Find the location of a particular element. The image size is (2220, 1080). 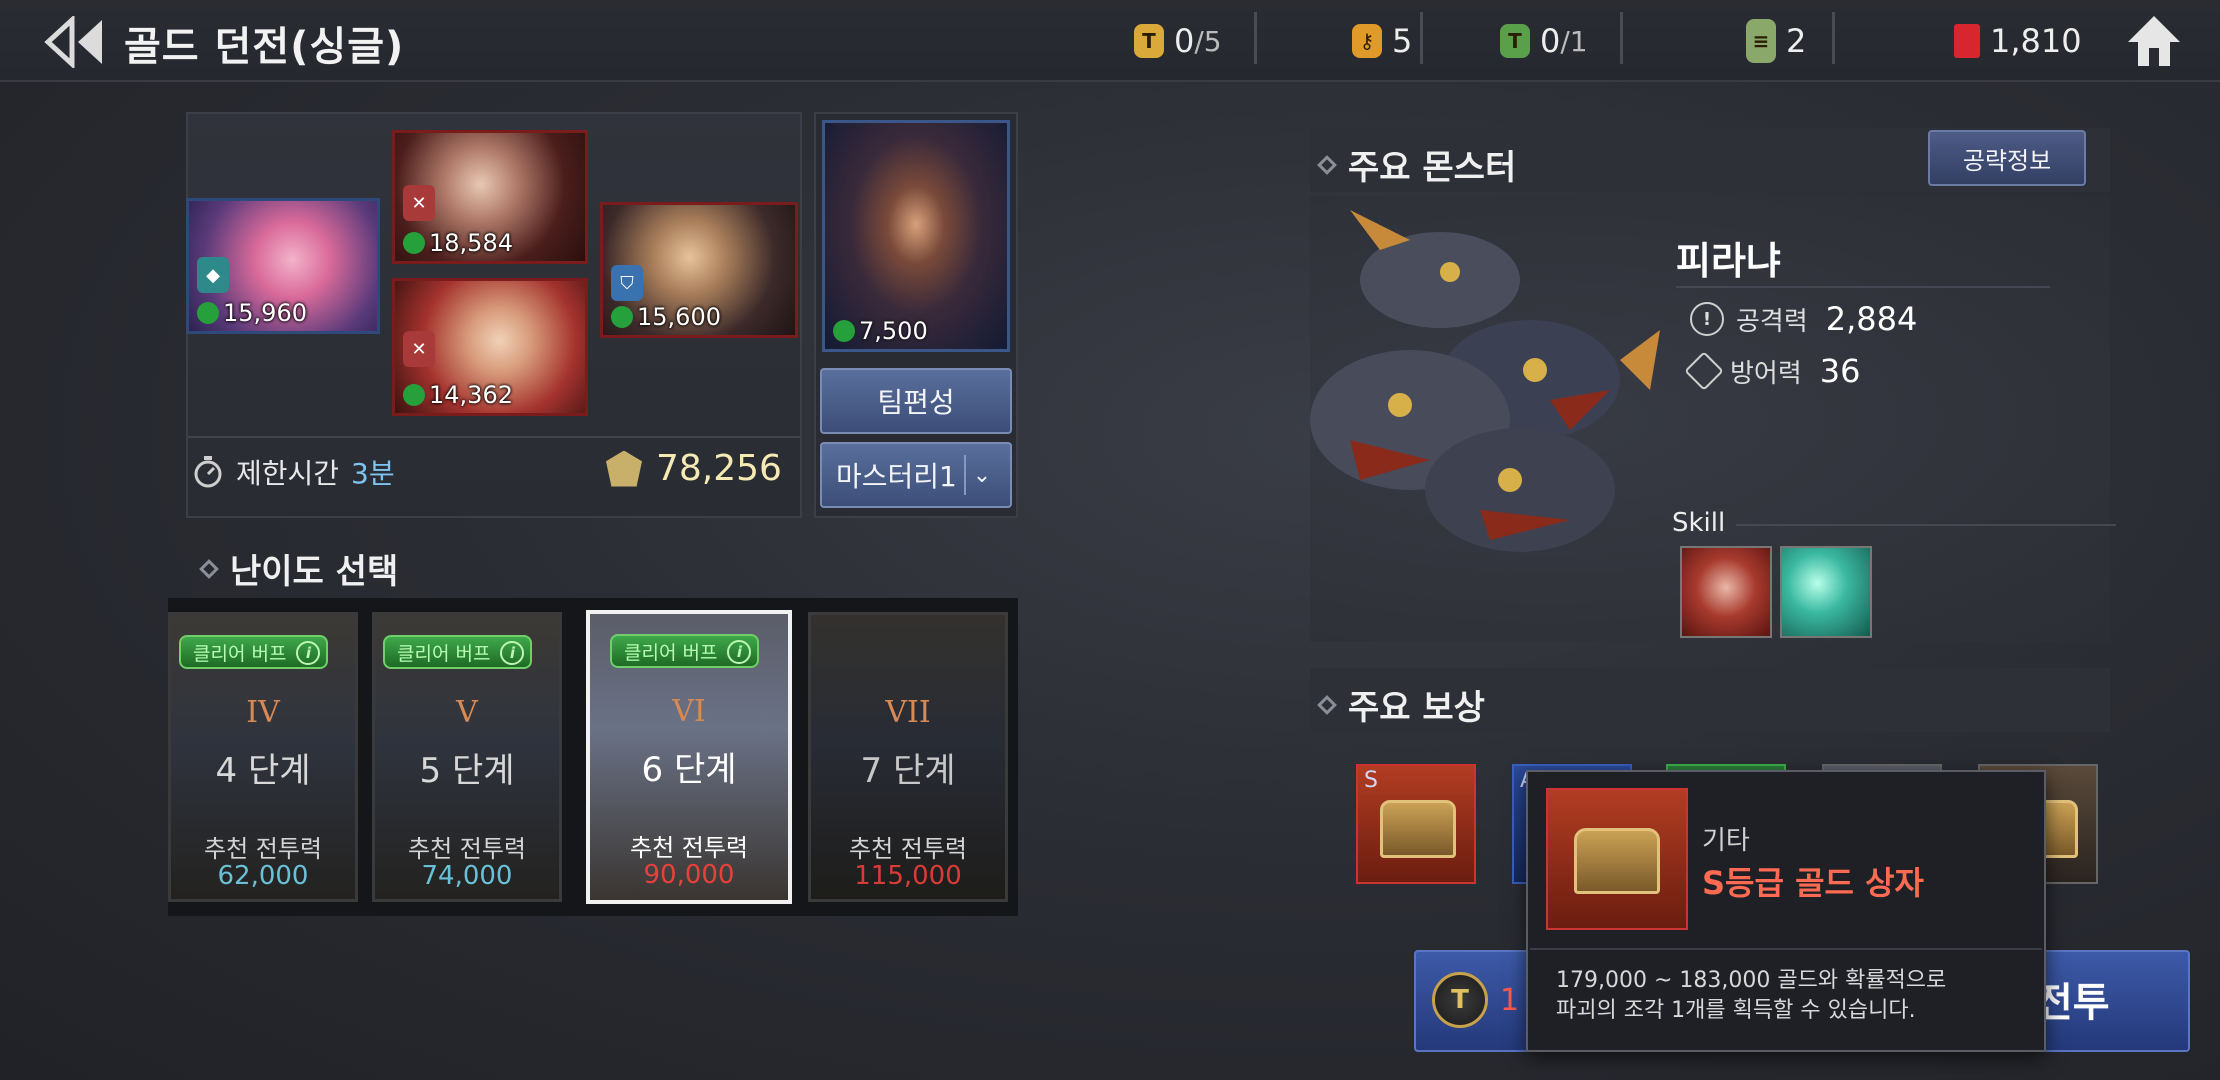

tooltip-category: 기타 is located at coordinates (1726, 841).